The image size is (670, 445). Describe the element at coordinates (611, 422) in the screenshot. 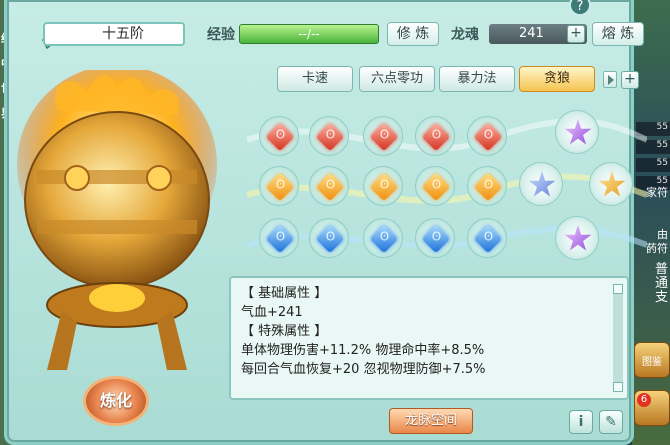

I see `edit-icon: ✎` at that location.